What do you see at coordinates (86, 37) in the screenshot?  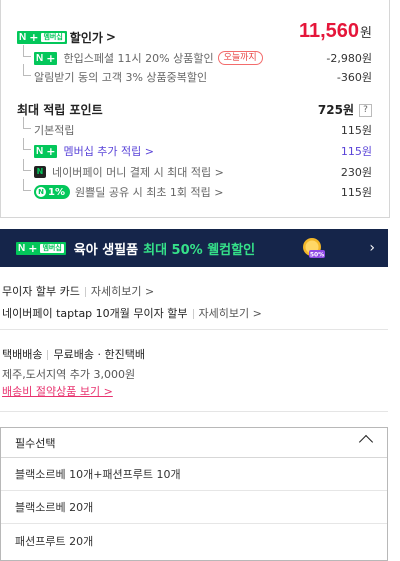 I see `discount-label: 할인가` at bounding box center [86, 37].